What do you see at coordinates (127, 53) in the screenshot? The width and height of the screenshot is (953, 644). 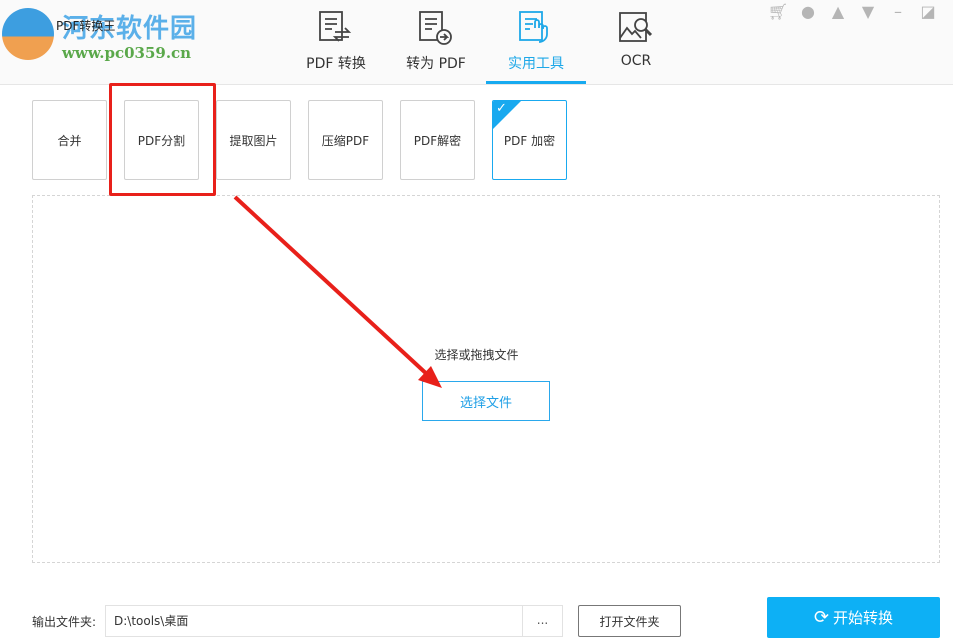 I see `watermark-url: www.pc0359.cn` at bounding box center [127, 53].